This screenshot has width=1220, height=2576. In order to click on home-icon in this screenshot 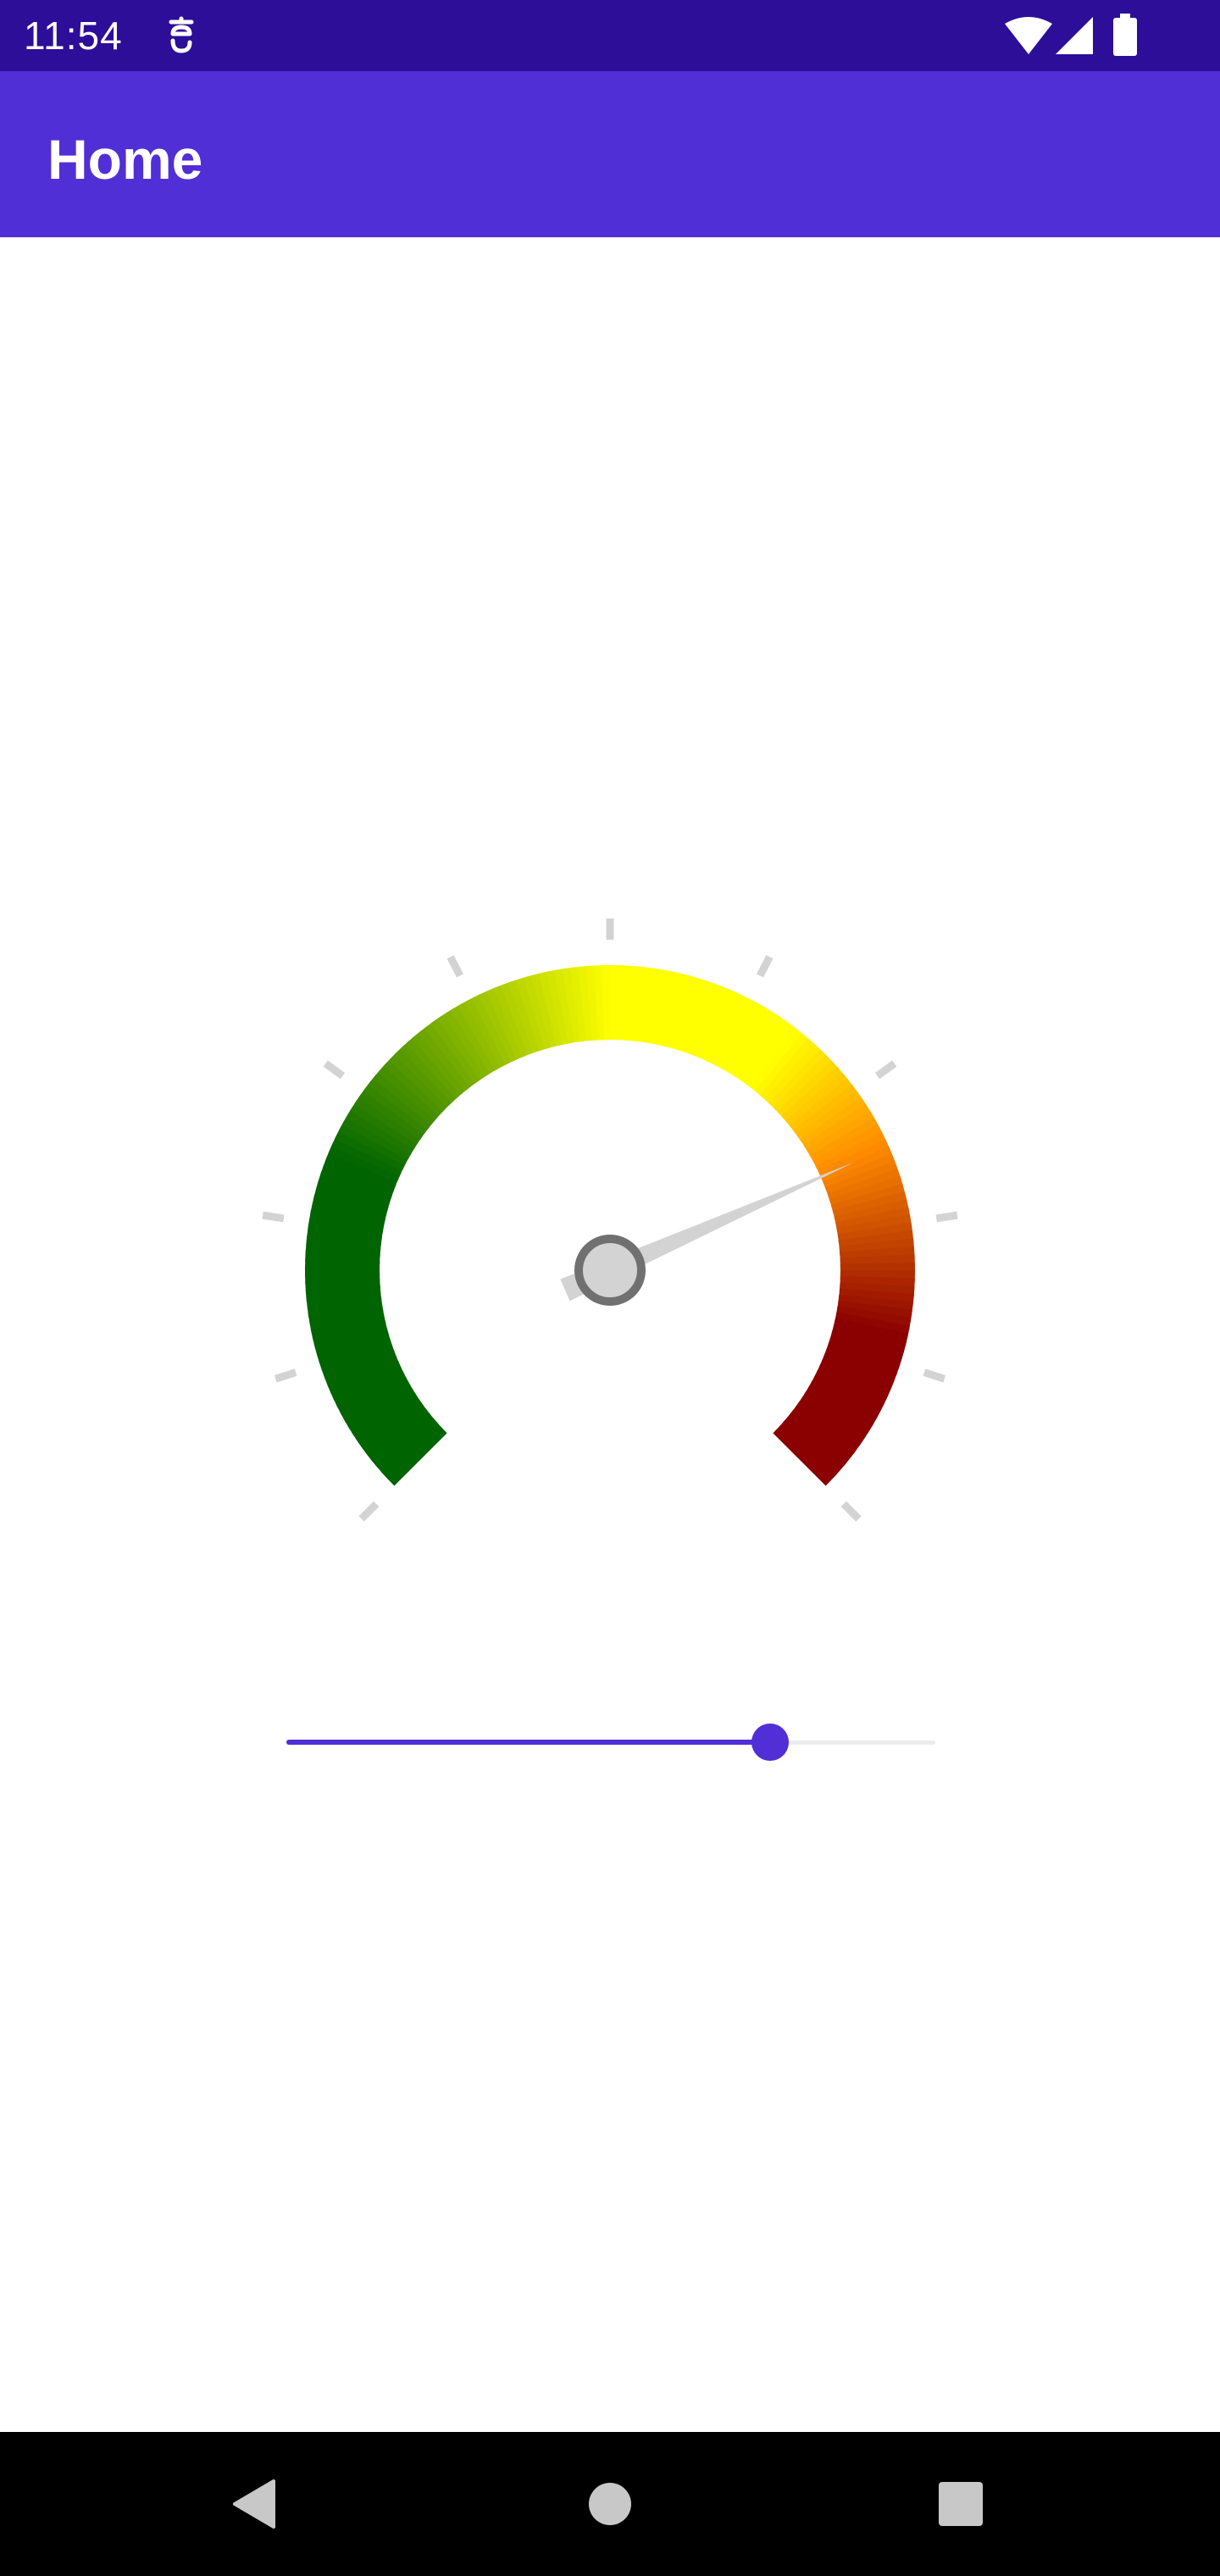, I will do `click(610, 2504)`.